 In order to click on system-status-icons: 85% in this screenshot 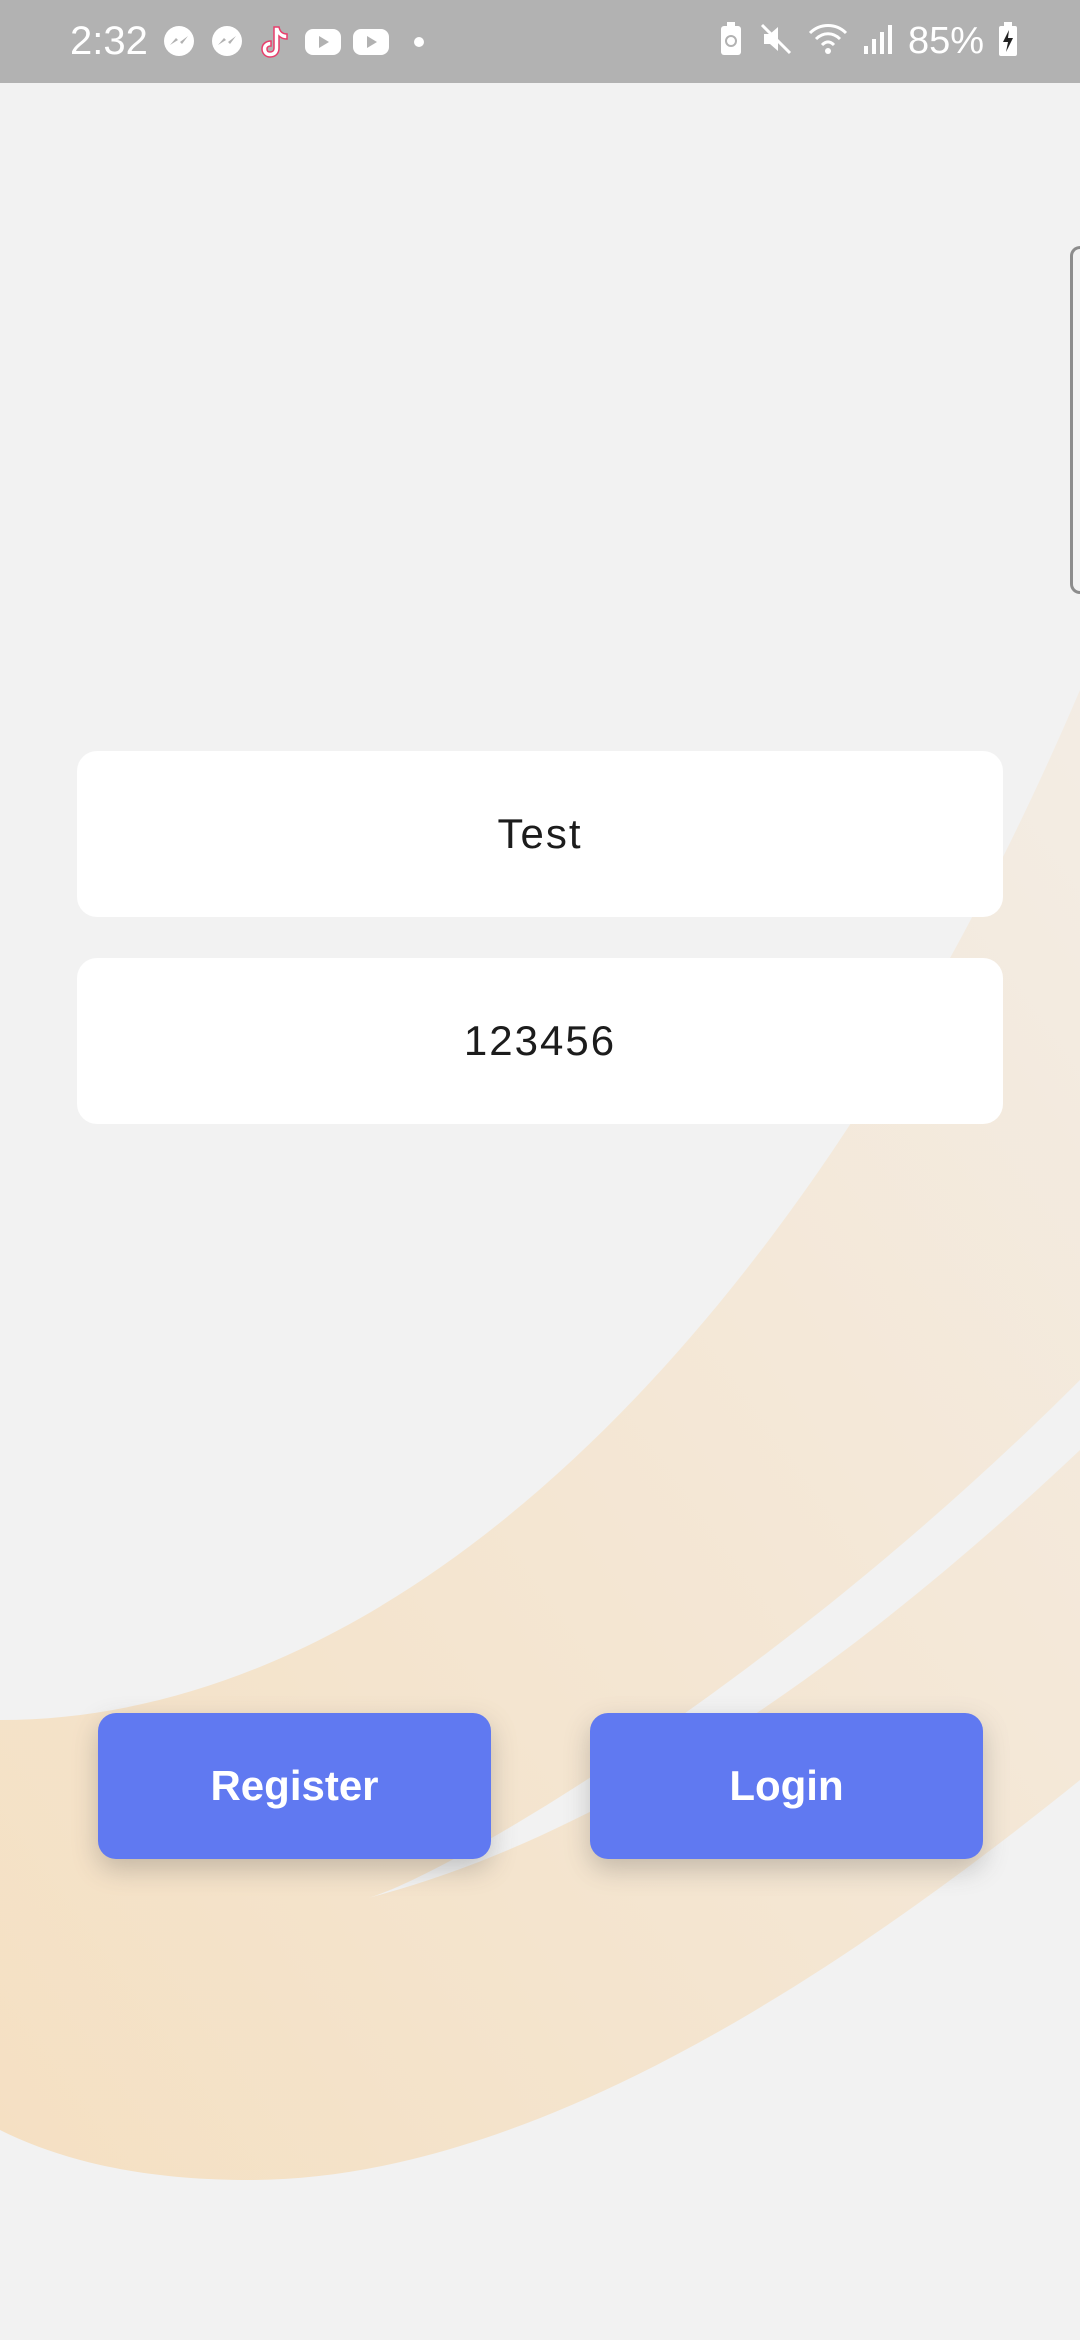, I will do `click(868, 41)`.